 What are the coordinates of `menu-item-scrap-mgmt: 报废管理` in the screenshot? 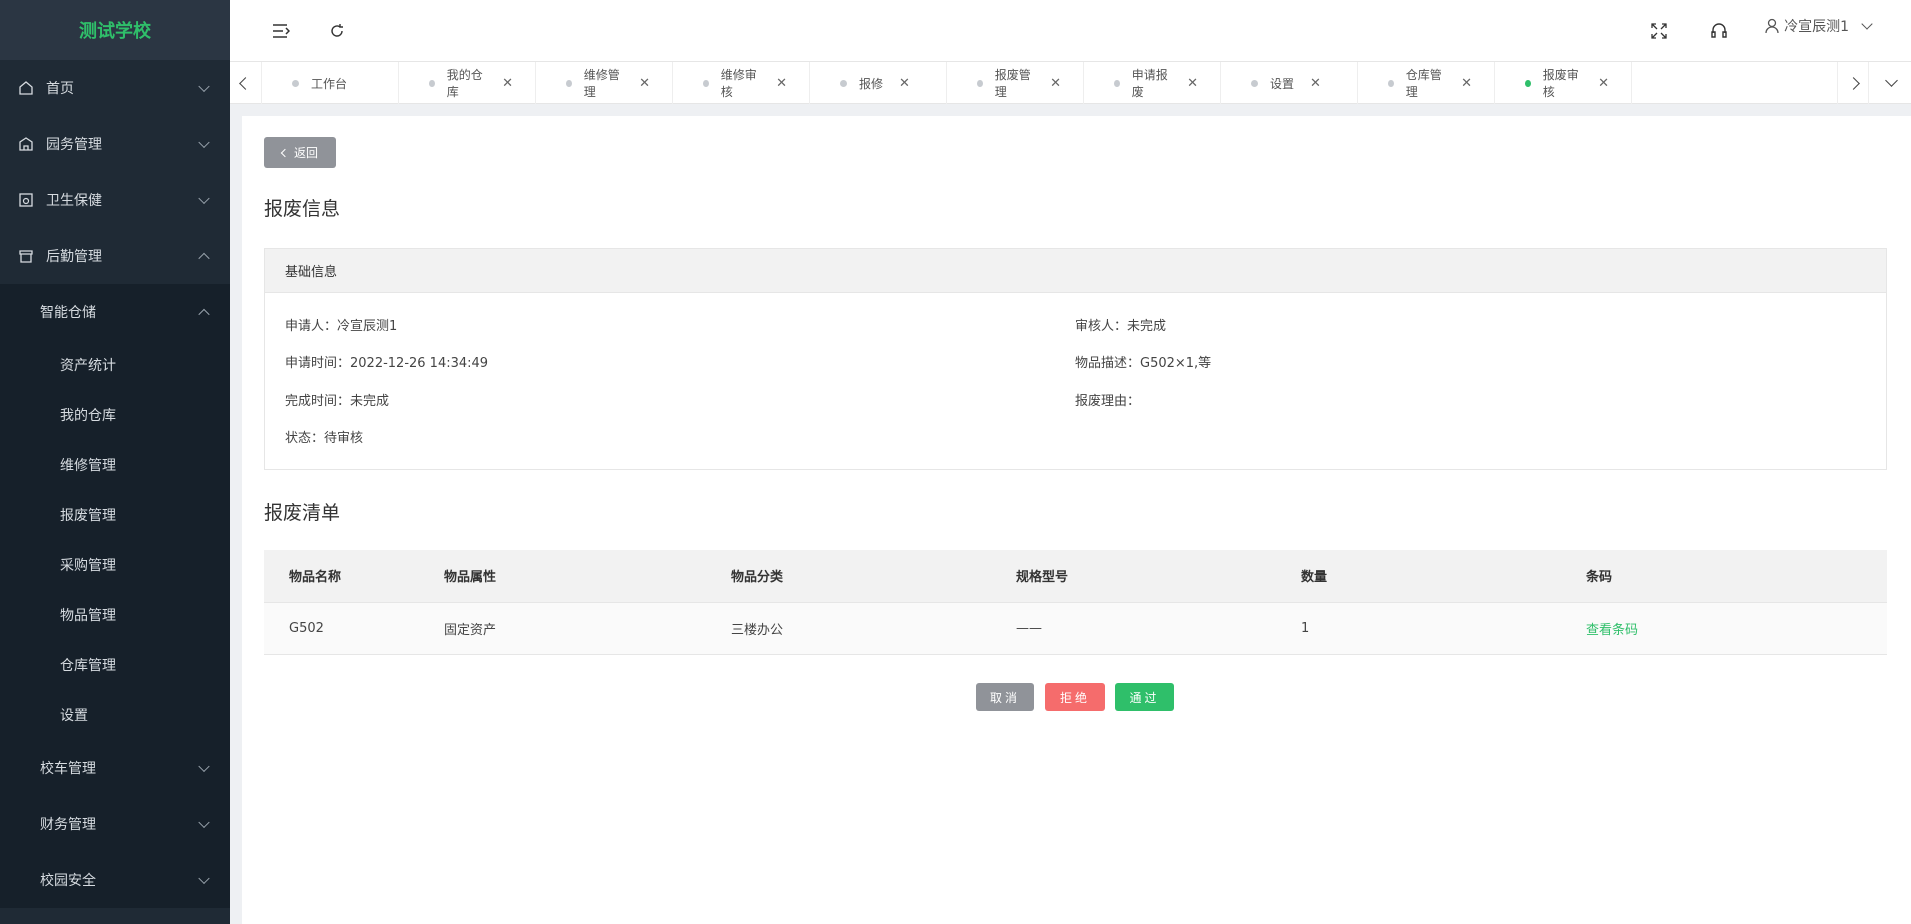 It's located at (115, 515).